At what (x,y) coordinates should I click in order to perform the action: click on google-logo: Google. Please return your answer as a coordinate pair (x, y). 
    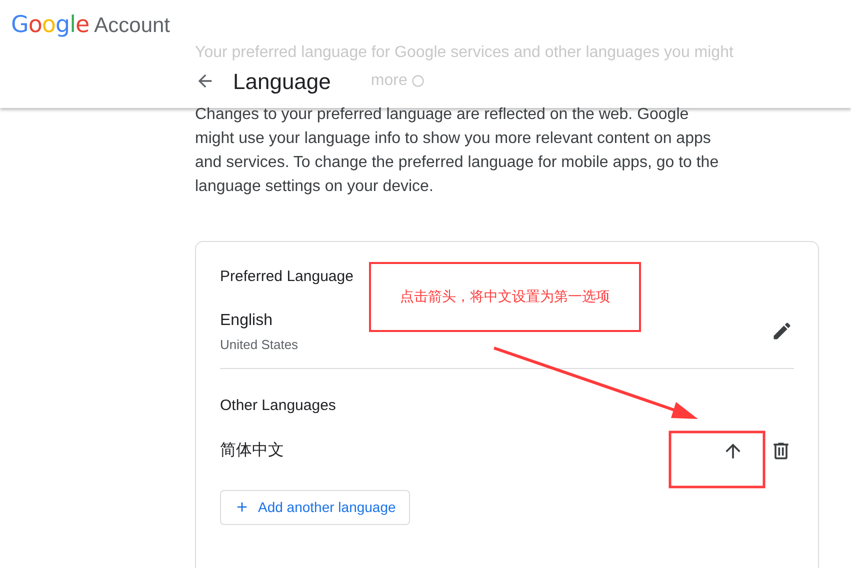
    Looking at the image, I should click on (50, 25).